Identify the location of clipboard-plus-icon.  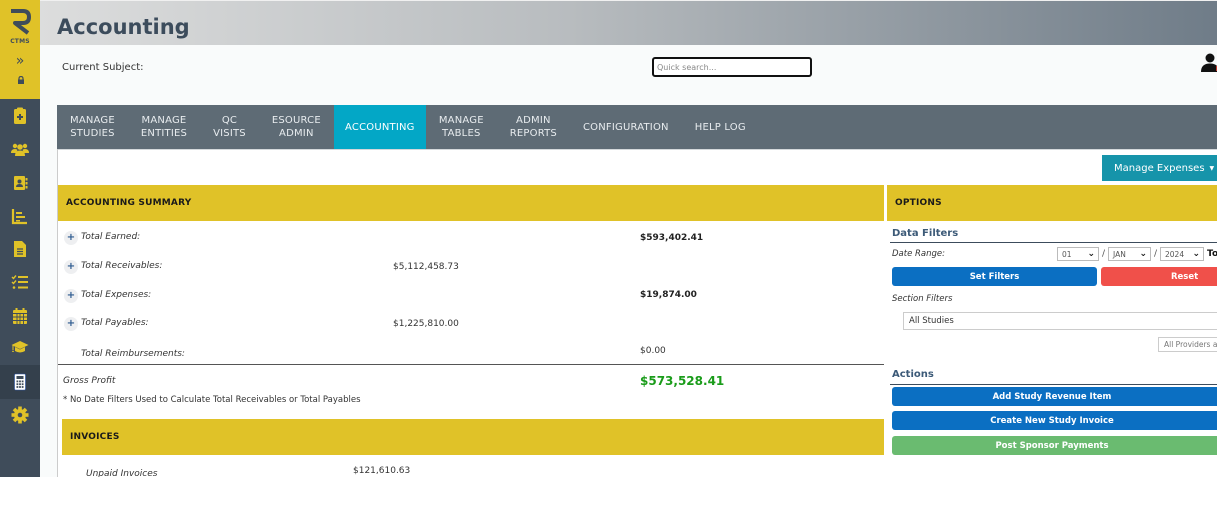
(20, 115).